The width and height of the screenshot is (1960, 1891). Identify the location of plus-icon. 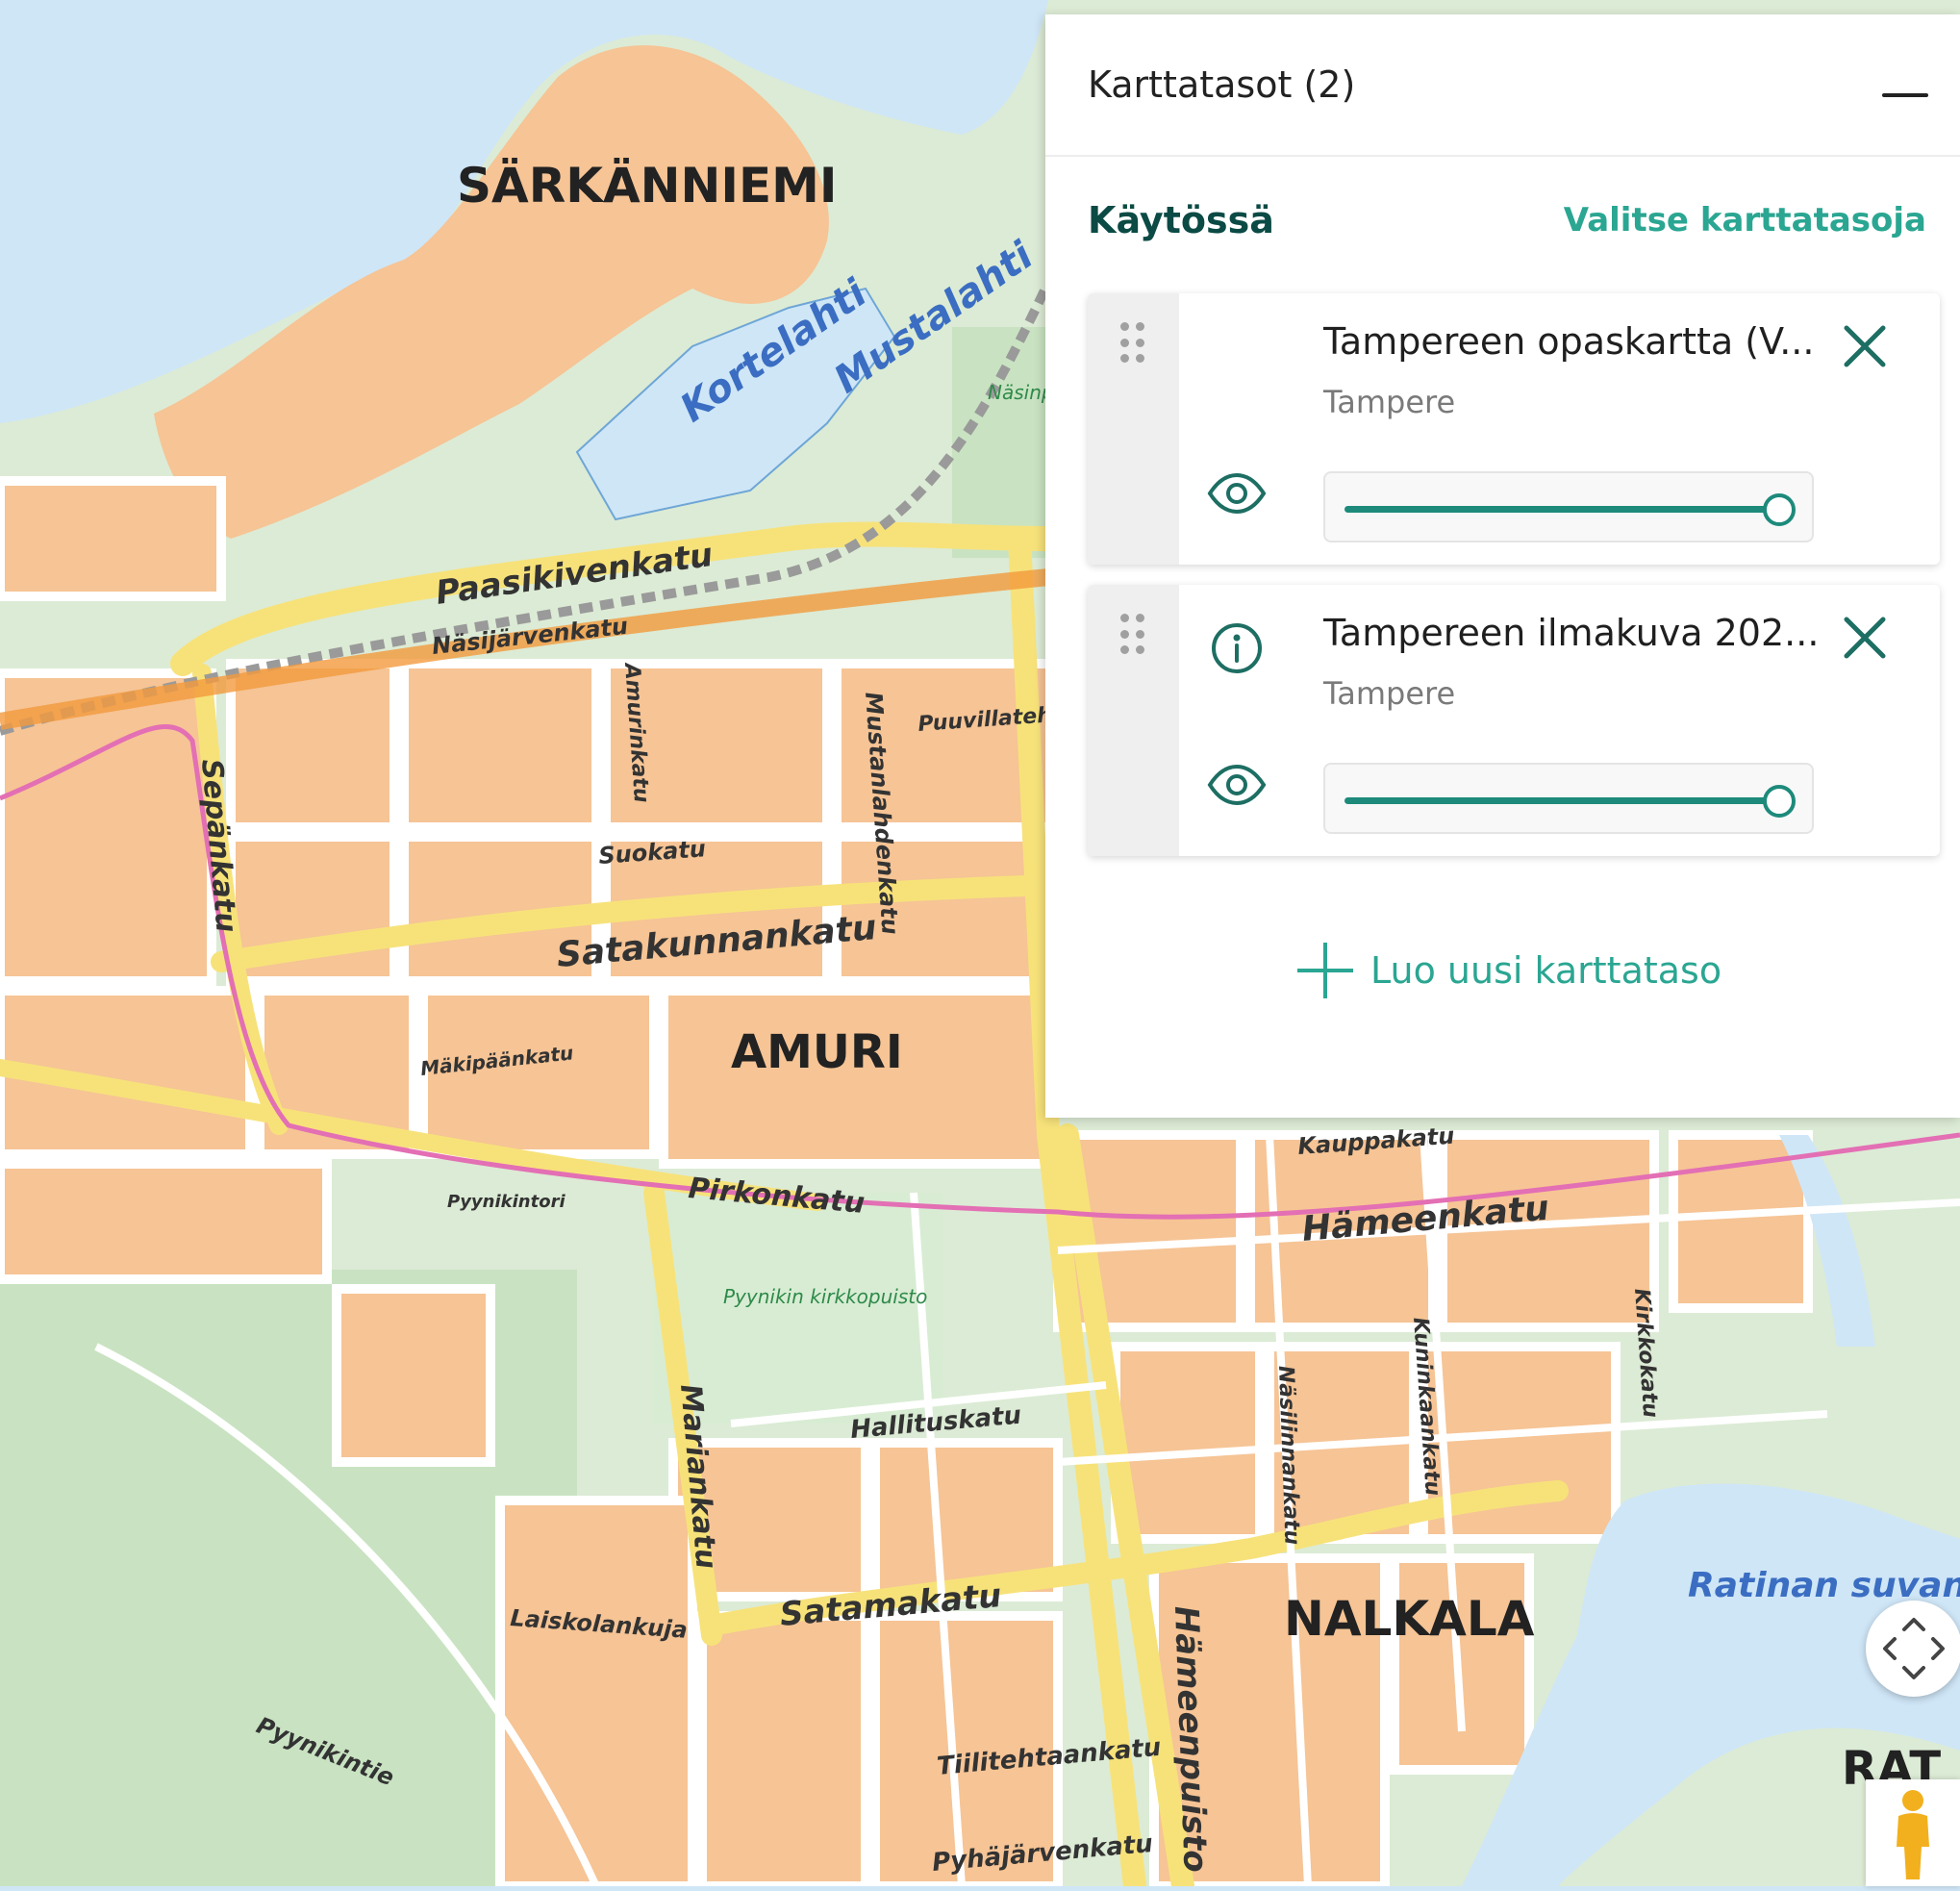
(1325, 971).